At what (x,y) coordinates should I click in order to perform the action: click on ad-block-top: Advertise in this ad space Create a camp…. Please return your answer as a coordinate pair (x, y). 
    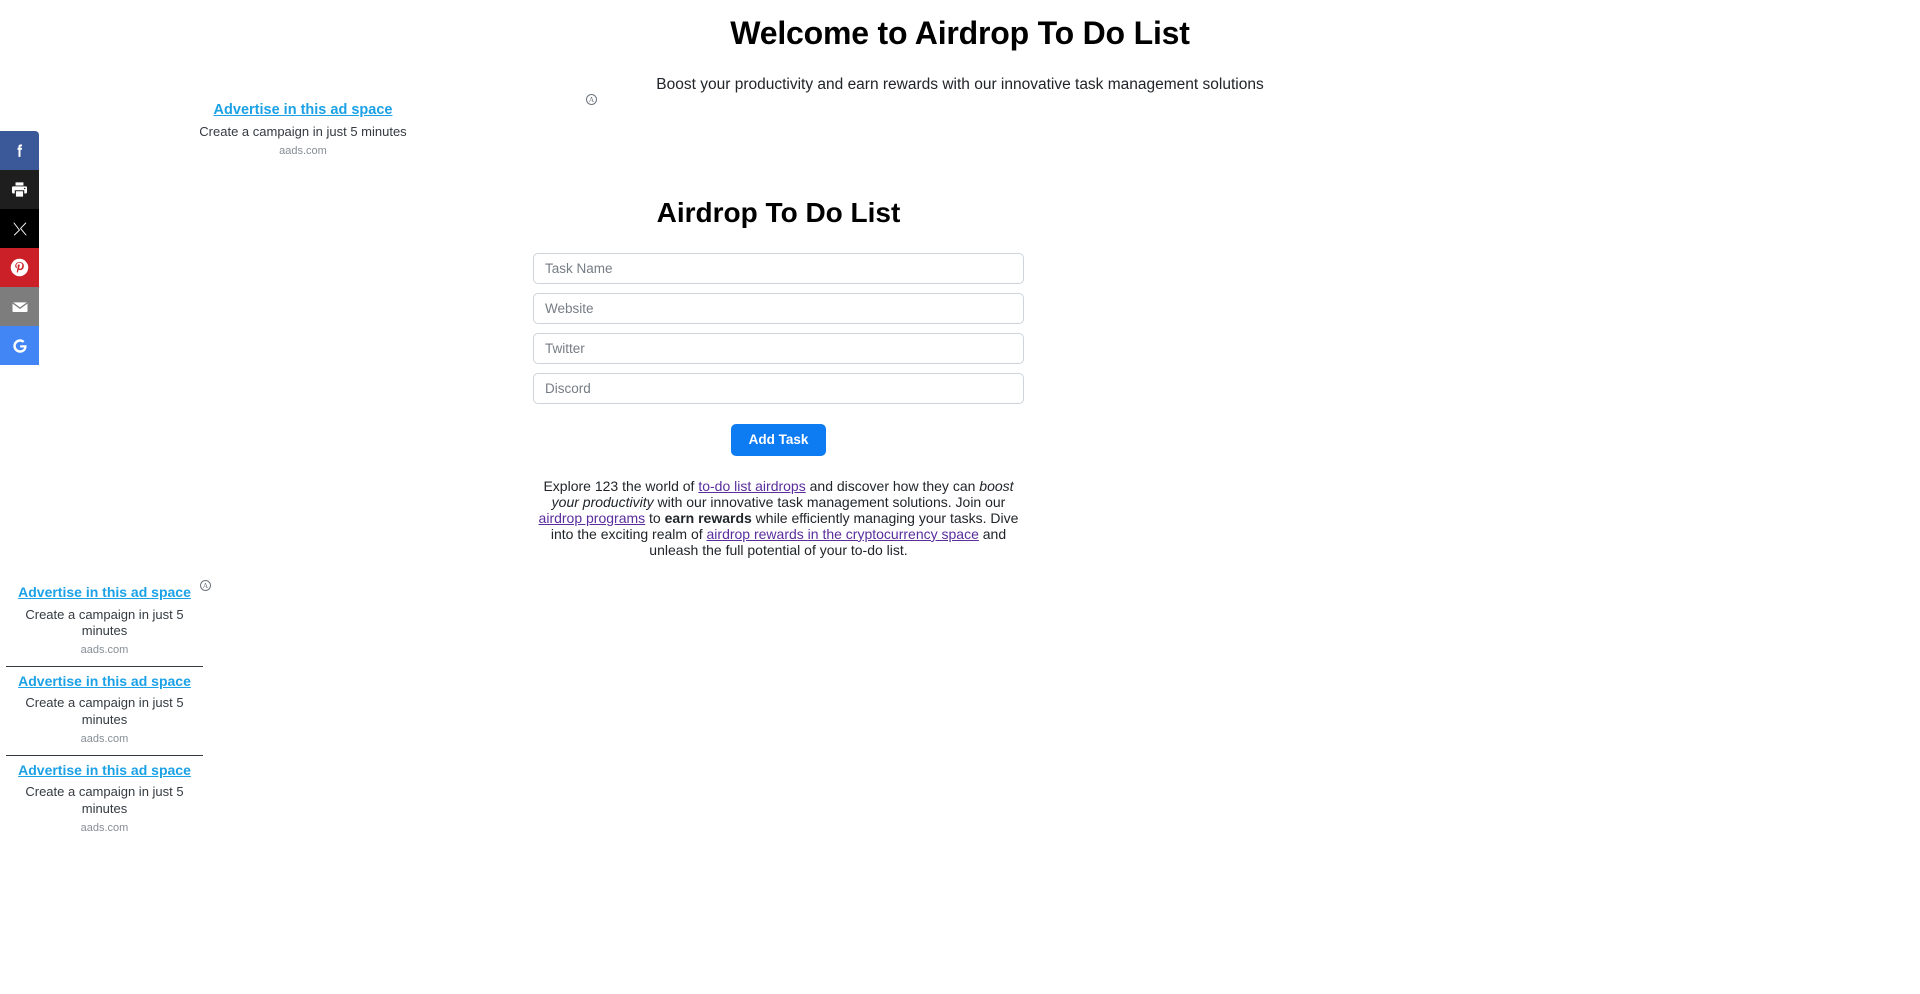
    Looking at the image, I should click on (303, 129).